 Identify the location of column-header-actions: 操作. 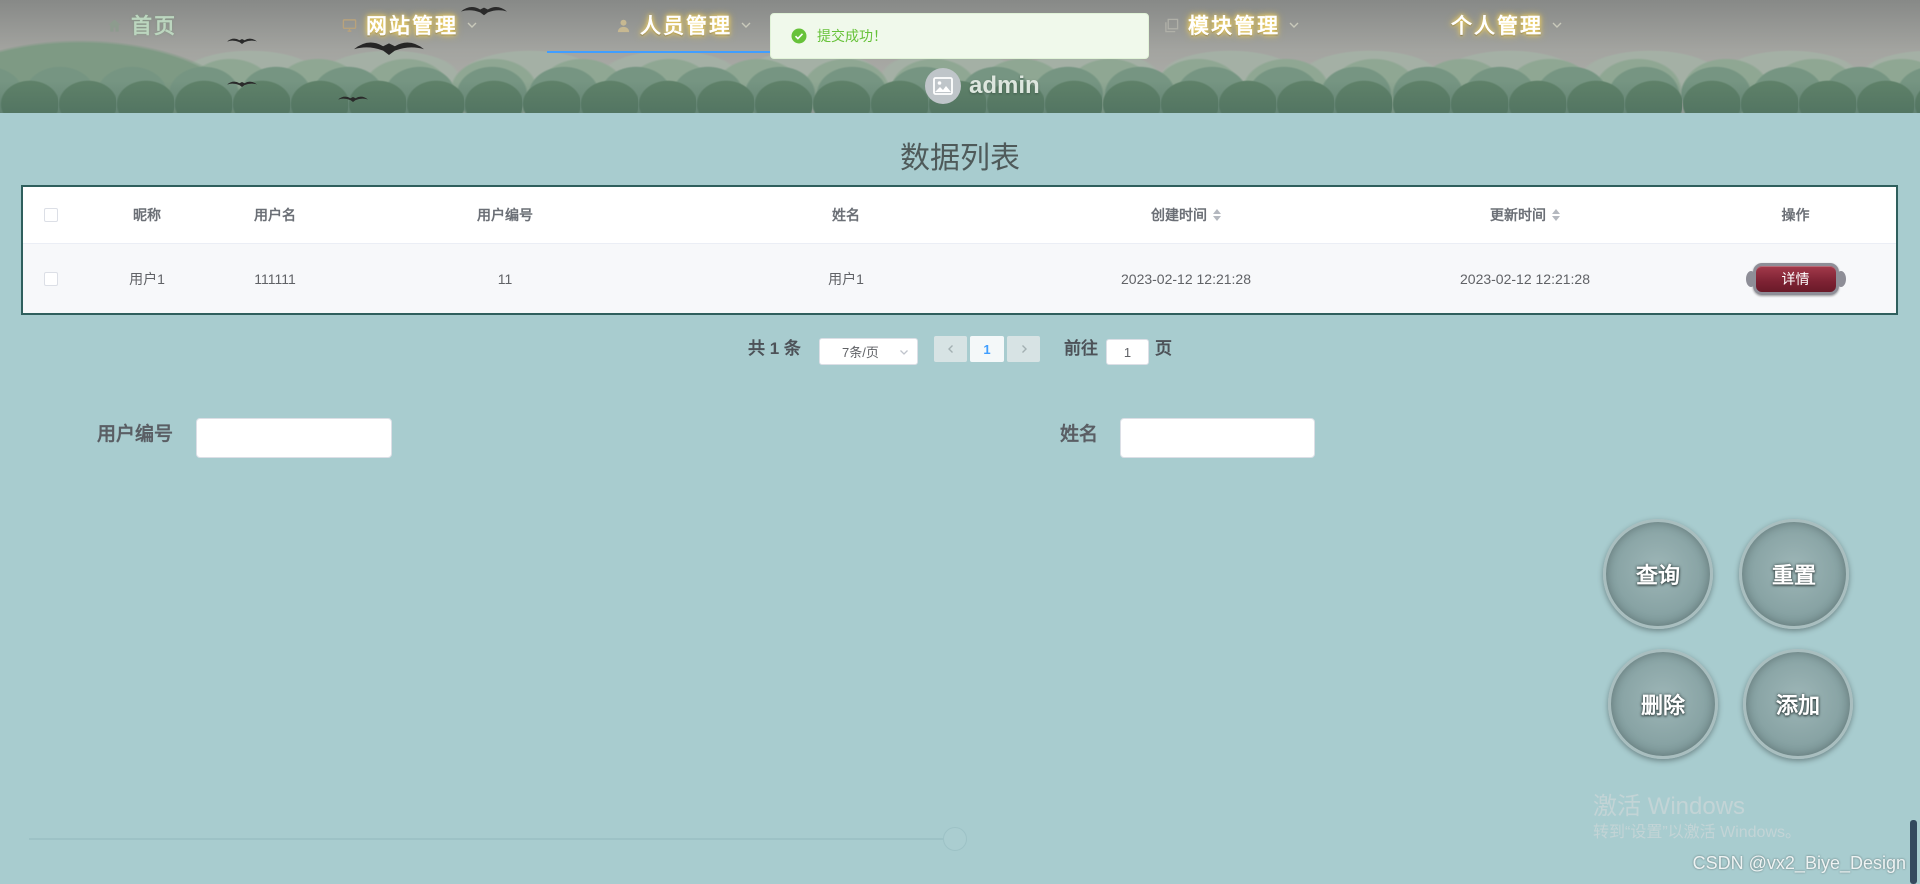
(1795, 215).